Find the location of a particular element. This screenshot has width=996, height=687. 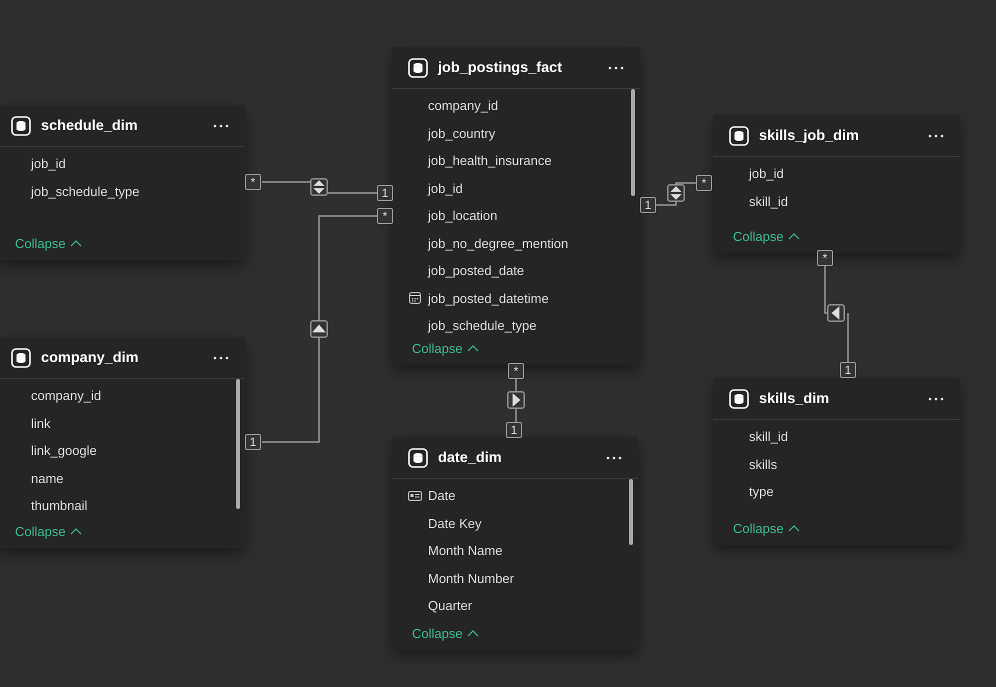

field-name: type is located at coordinates (761, 492).